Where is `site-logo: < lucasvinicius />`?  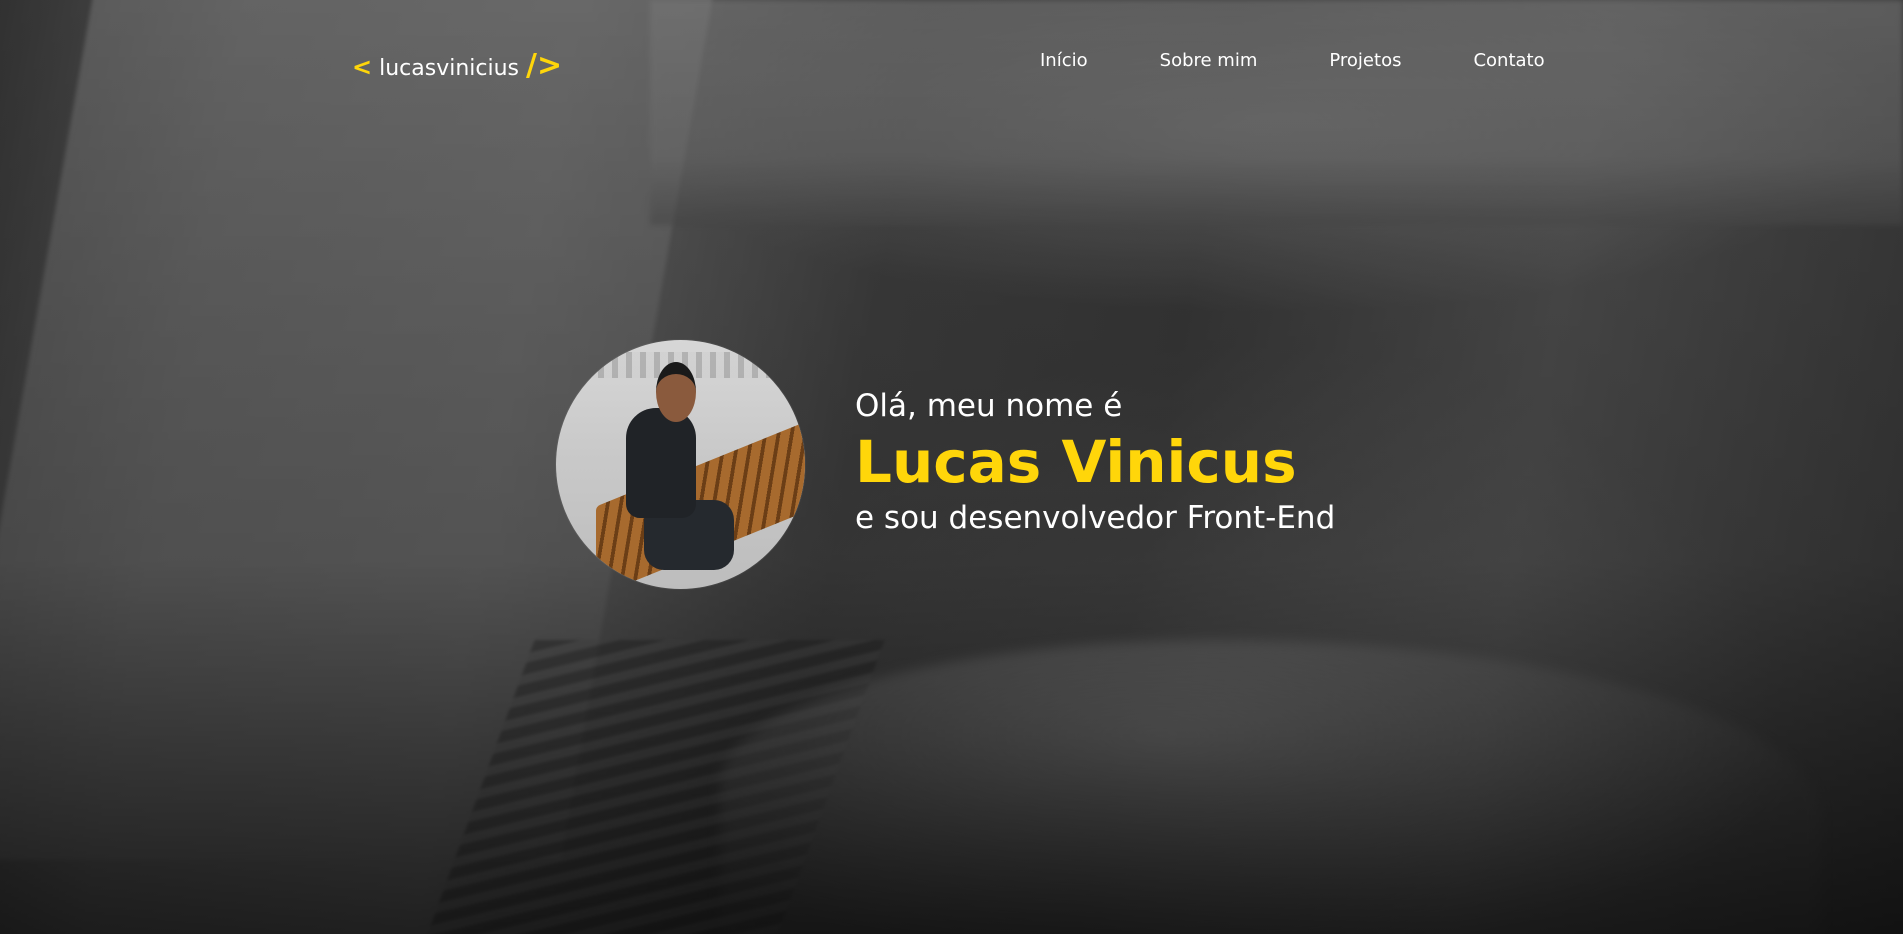 site-logo: < lucasvinicius /> is located at coordinates (457, 65).